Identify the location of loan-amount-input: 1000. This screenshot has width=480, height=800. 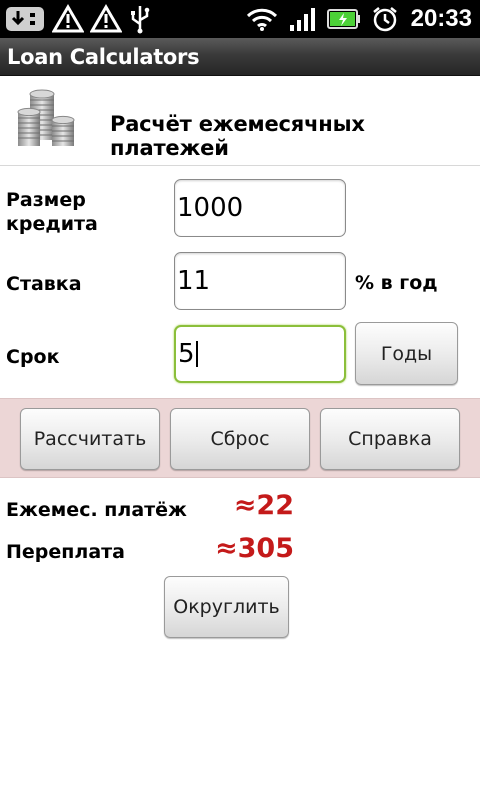
(260, 208).